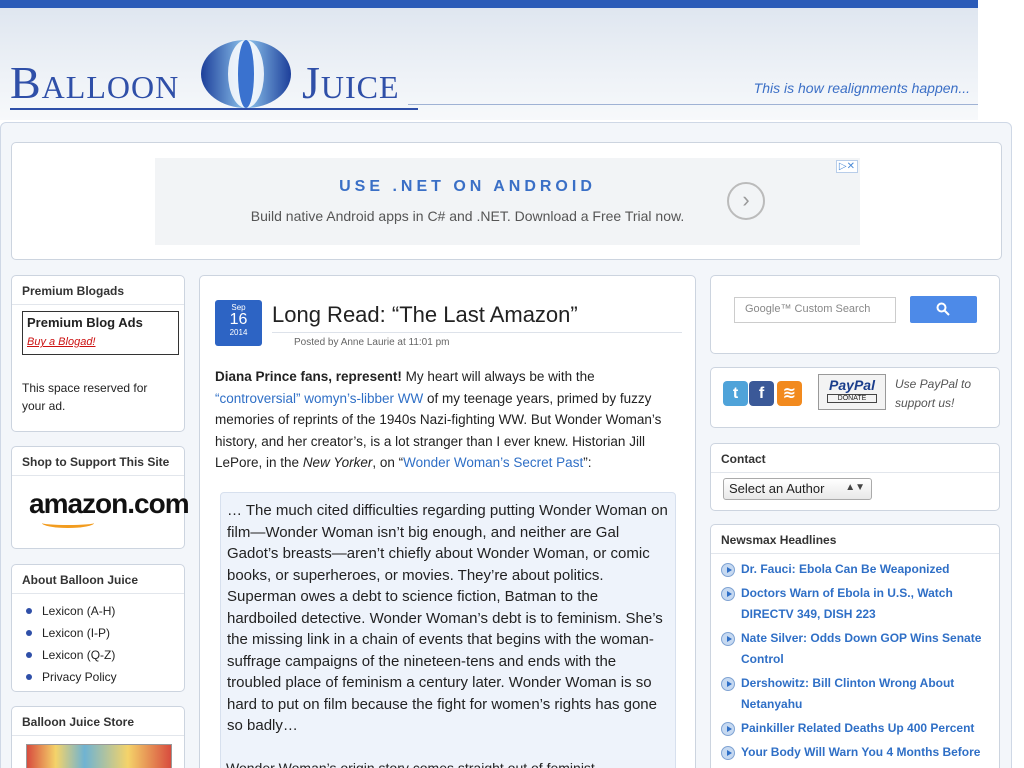 This screenshot has width=1024, height=768. What do you see at coordinates (99, 756) in the screenshot?
I see `store-image` at bounding box center [99, 756].